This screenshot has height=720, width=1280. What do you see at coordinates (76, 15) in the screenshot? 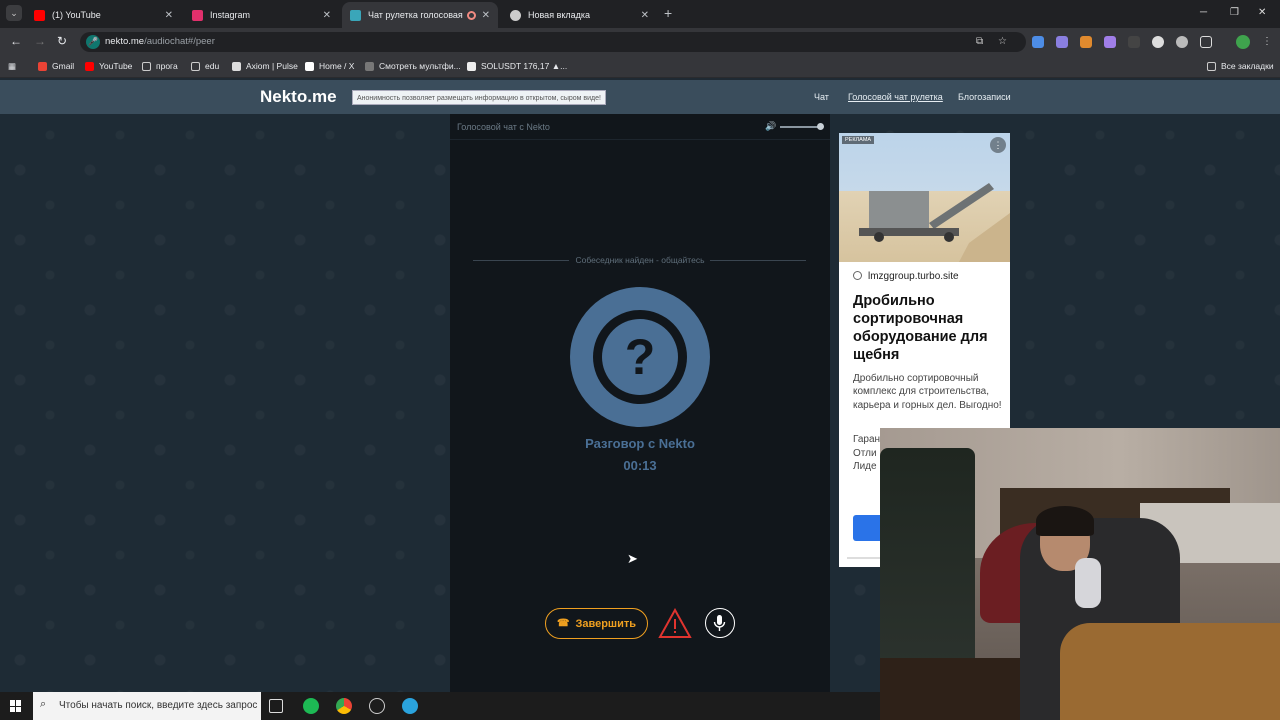
I see `tab-label: (1) YouTube` at bounding box center [76, 15].